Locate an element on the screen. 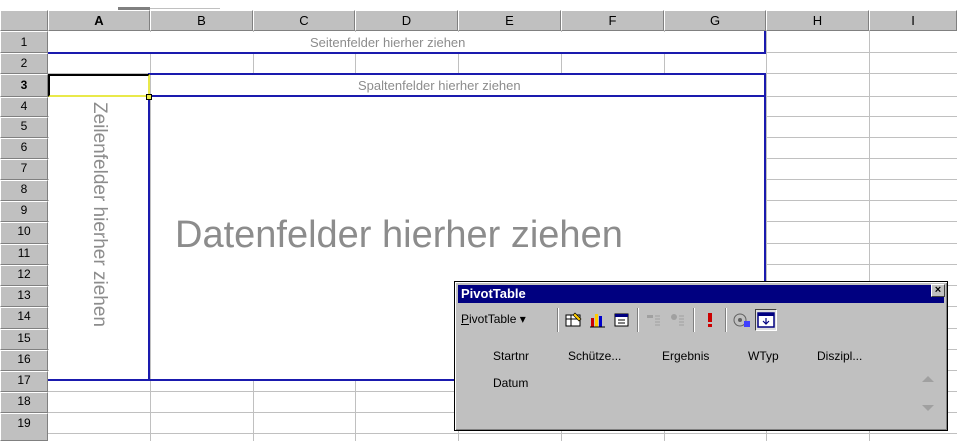  row-header-1: 1 is located at coordinates (24, 42).